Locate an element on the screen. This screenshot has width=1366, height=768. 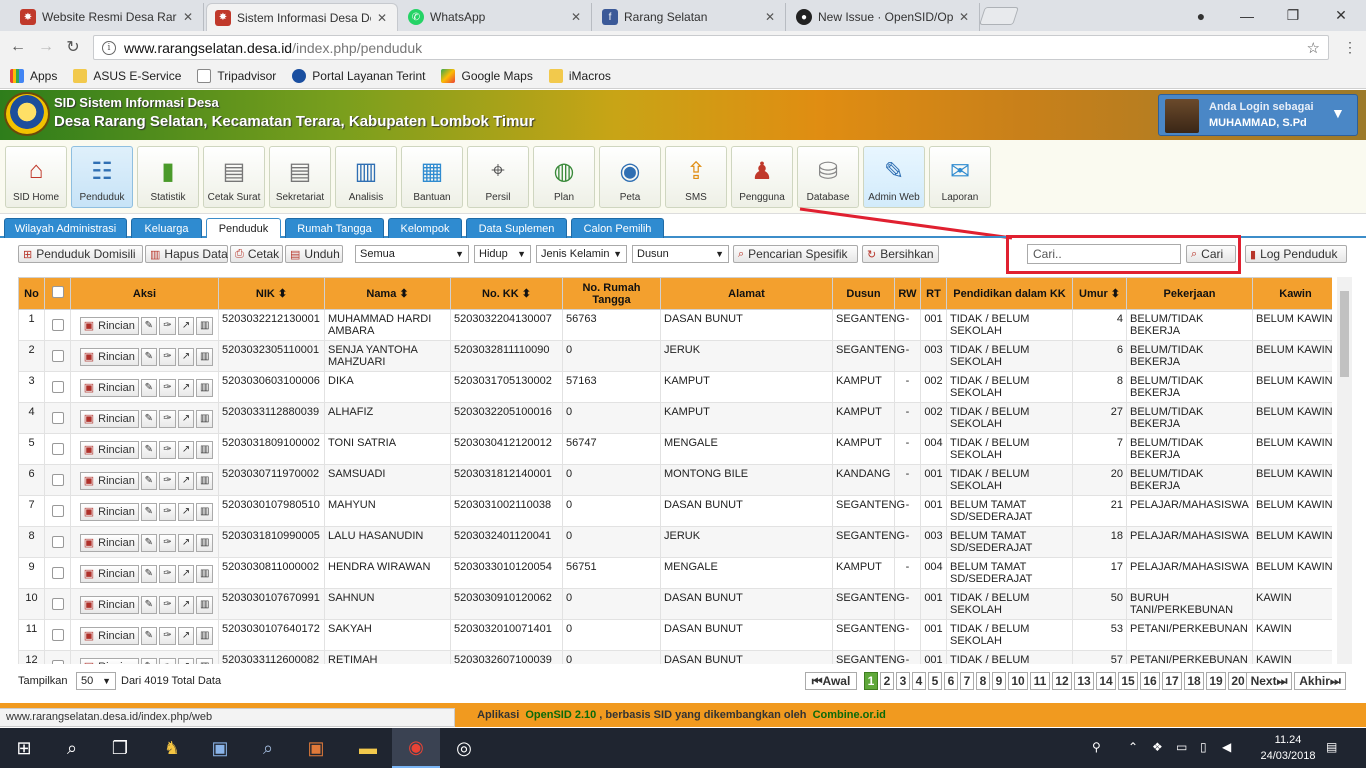
media-icon: ▣ is located at coordinates (316, 748).